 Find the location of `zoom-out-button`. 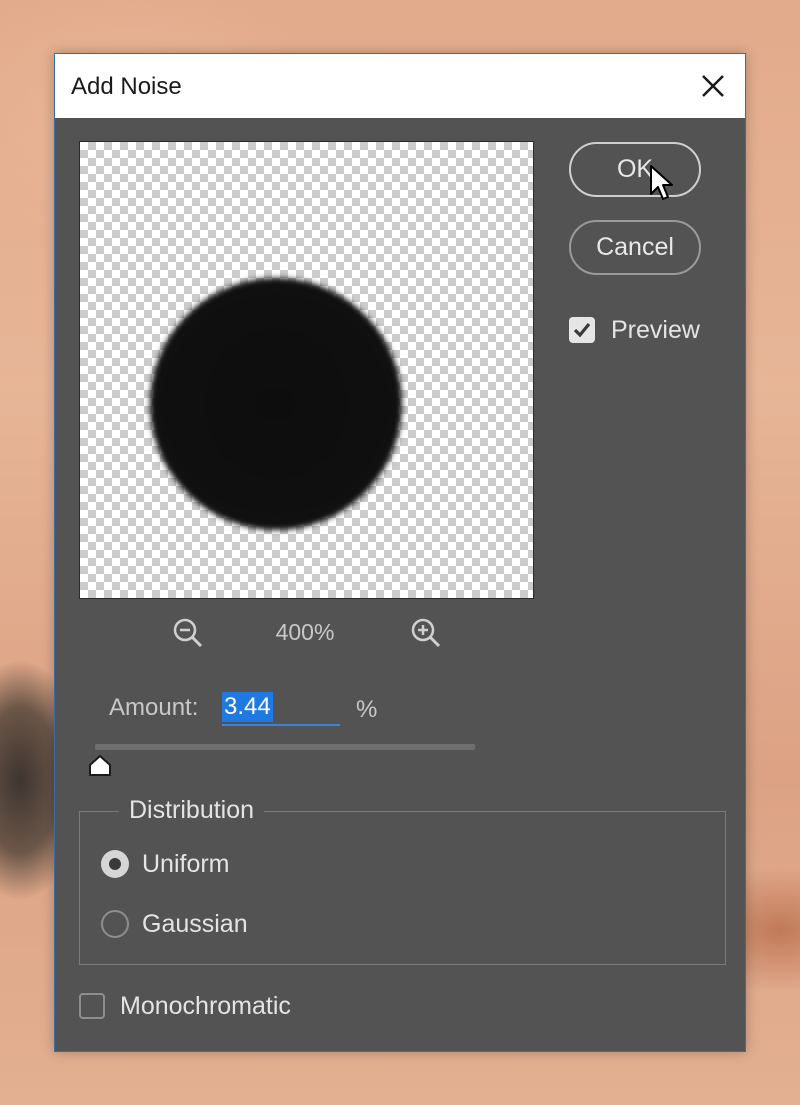

zoom-out-button is located at coordinates (188, 633).